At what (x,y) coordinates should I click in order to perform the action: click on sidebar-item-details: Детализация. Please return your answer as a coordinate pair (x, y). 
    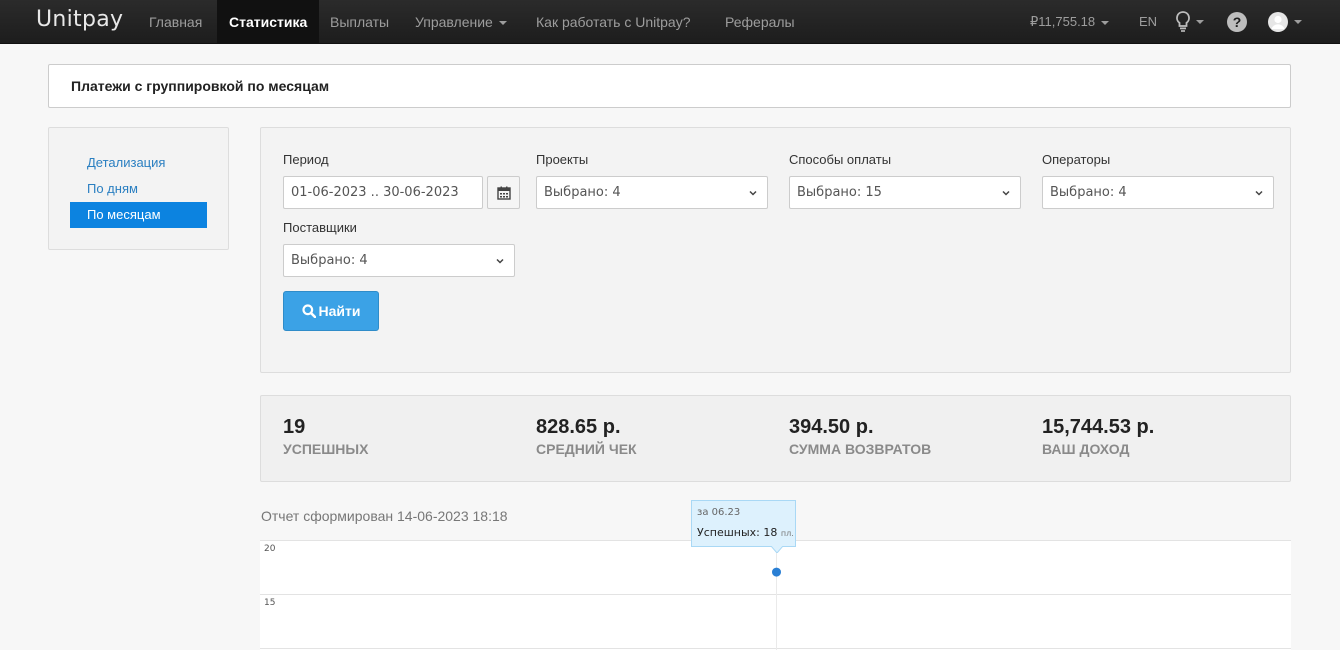
    Looking at the image, I should click on (138, 163).